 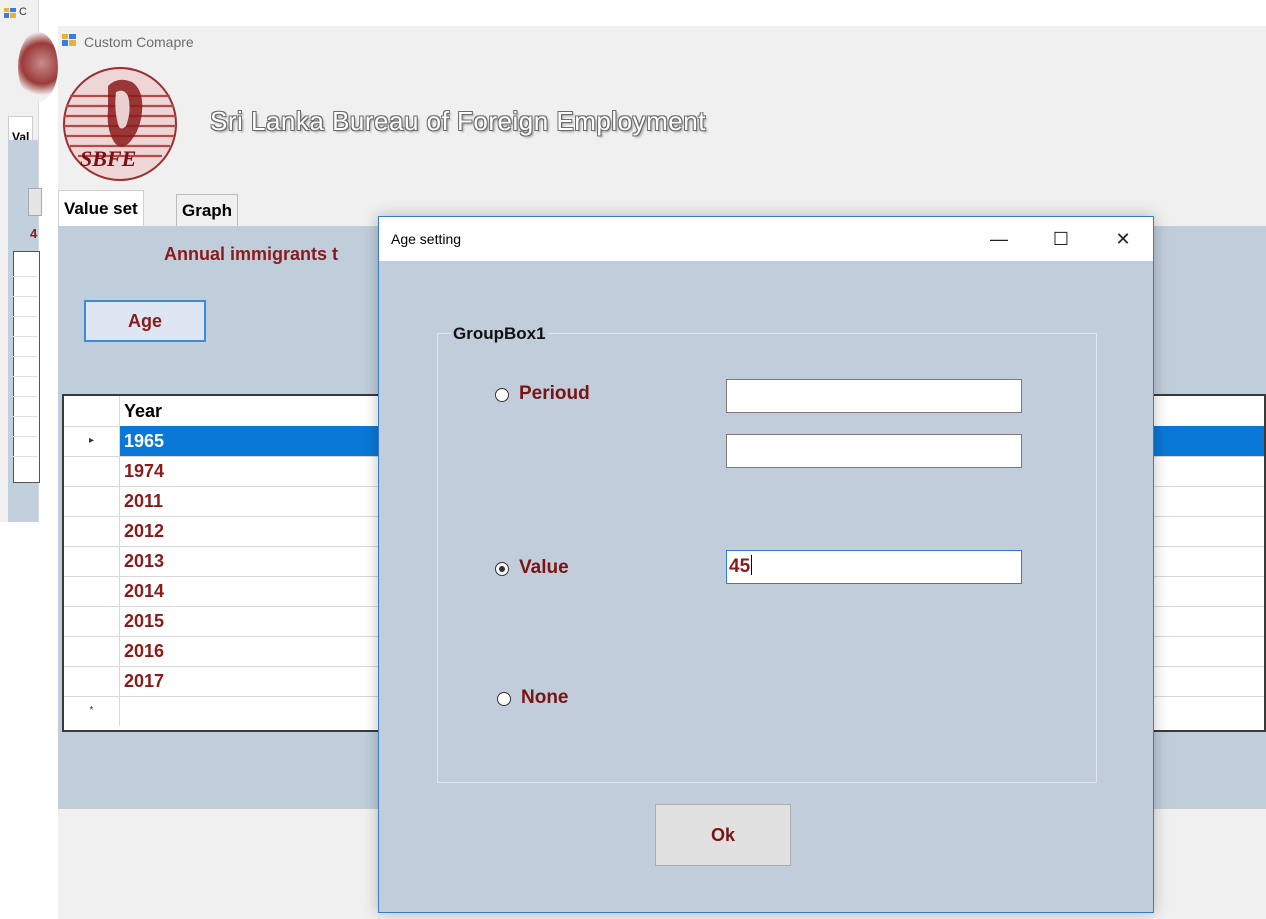 What do you see at coordinates (92, 441) in the screenshot?
I see `current-row-marker-icon: ▸` at bounding box center [92, 441].